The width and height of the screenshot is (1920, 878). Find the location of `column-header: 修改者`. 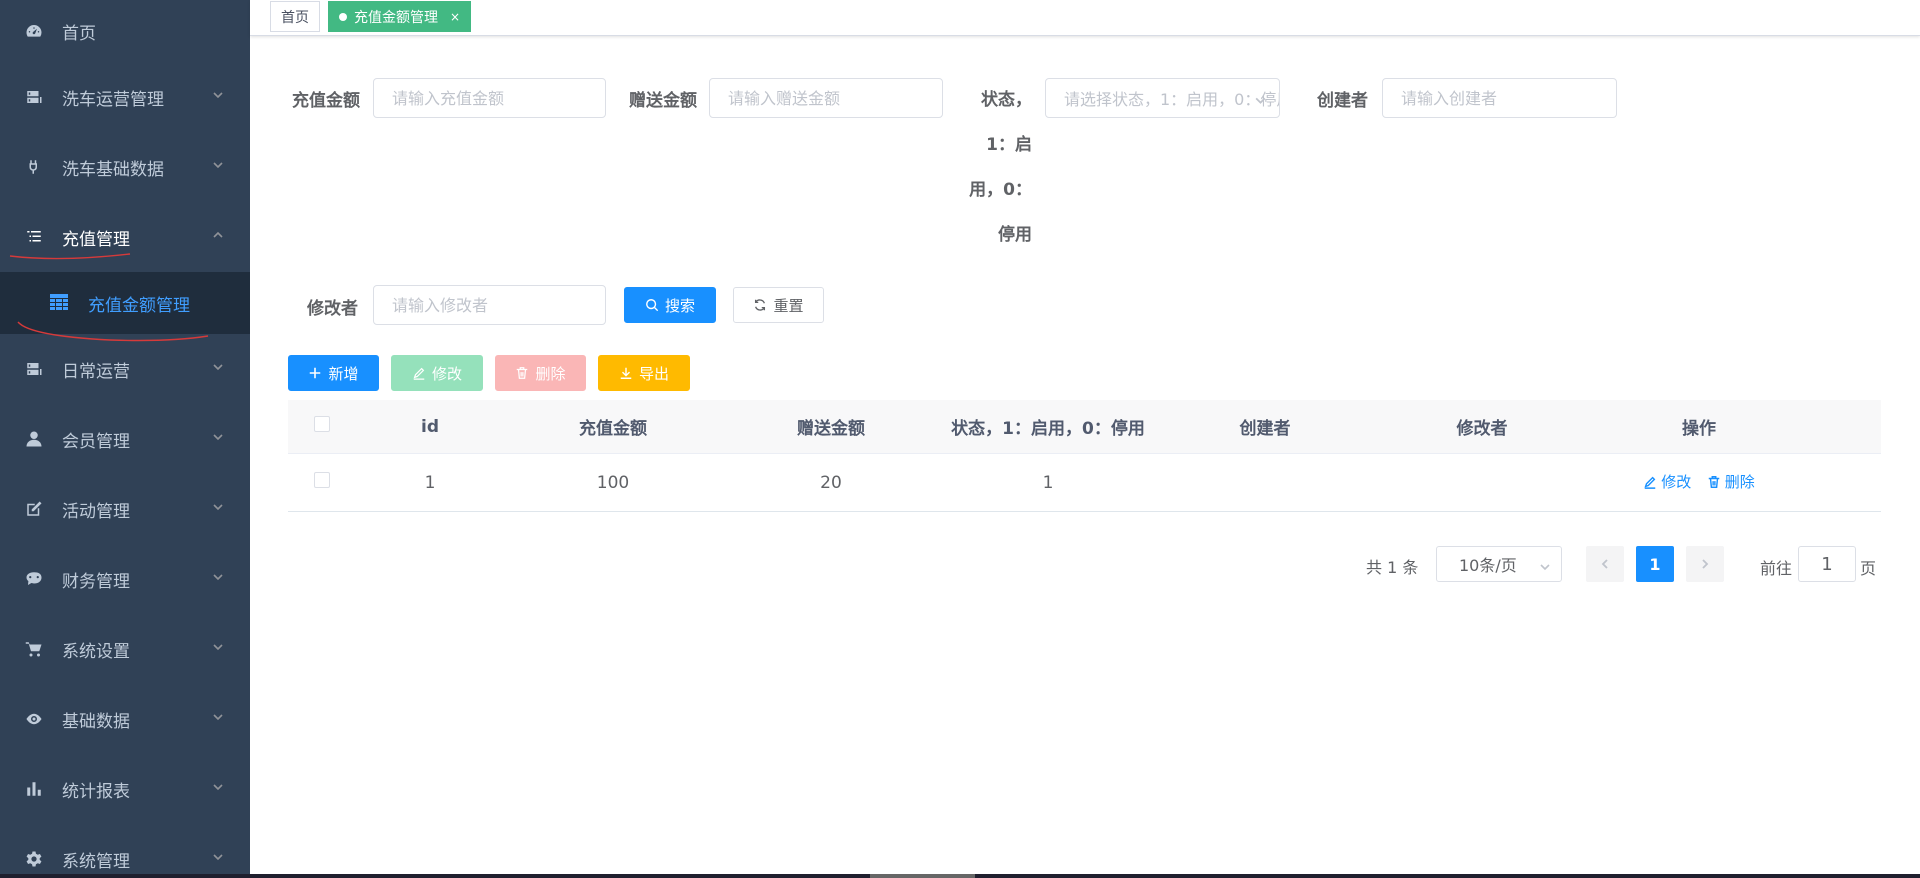

column-header: 修改者 is located at coordinates (1482, 429).